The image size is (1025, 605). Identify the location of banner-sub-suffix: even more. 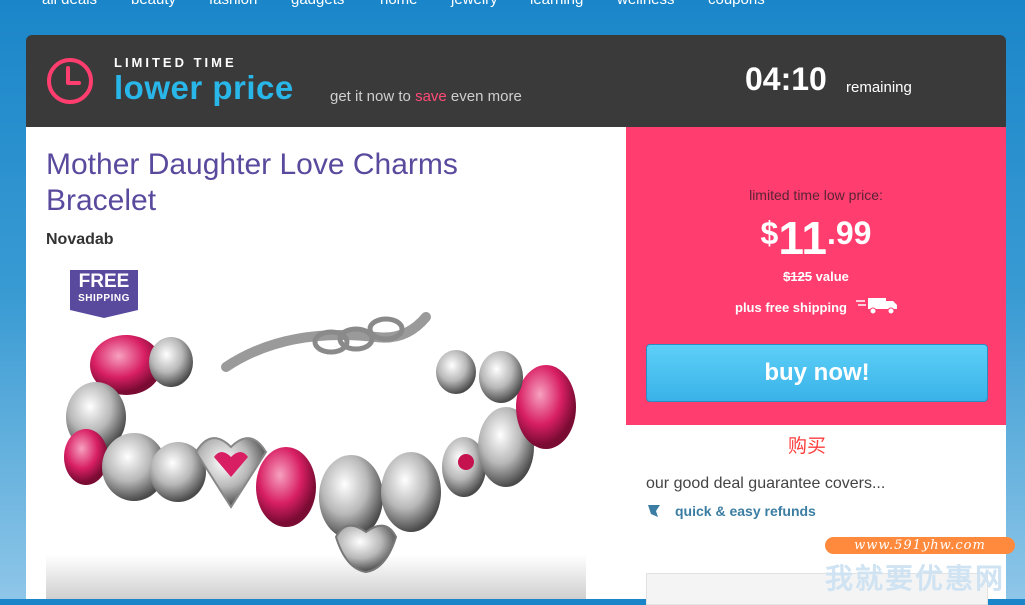
(484, 96).